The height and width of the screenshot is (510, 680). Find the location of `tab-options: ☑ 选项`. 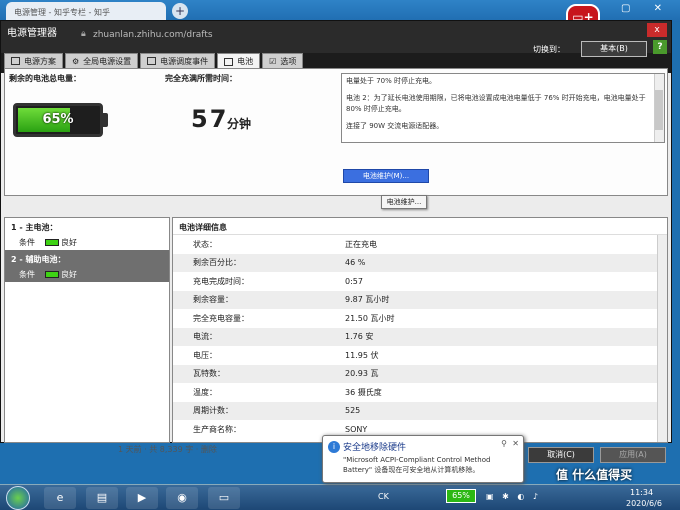

tab-options: ☑ 选项 is located at coordinates (283, 60).